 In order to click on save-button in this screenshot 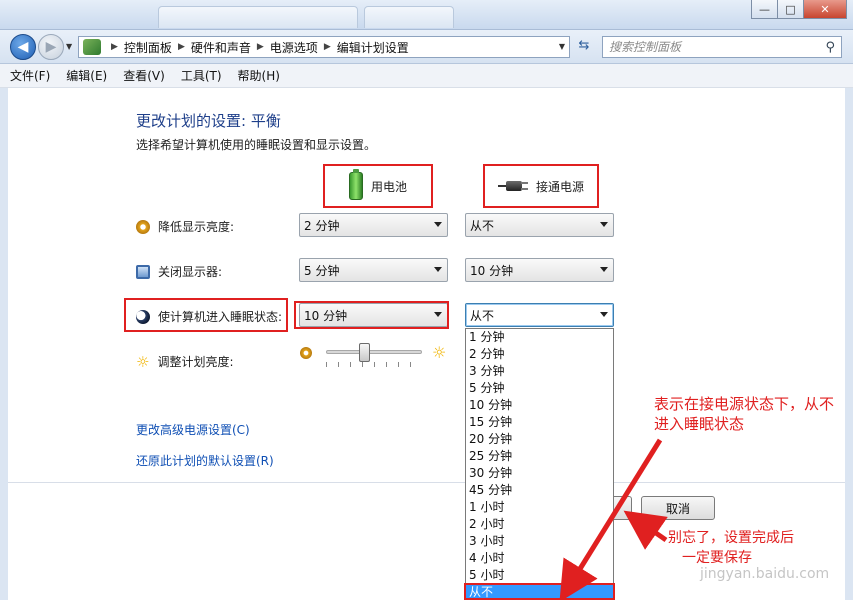, I will do `click(622, 508)`.